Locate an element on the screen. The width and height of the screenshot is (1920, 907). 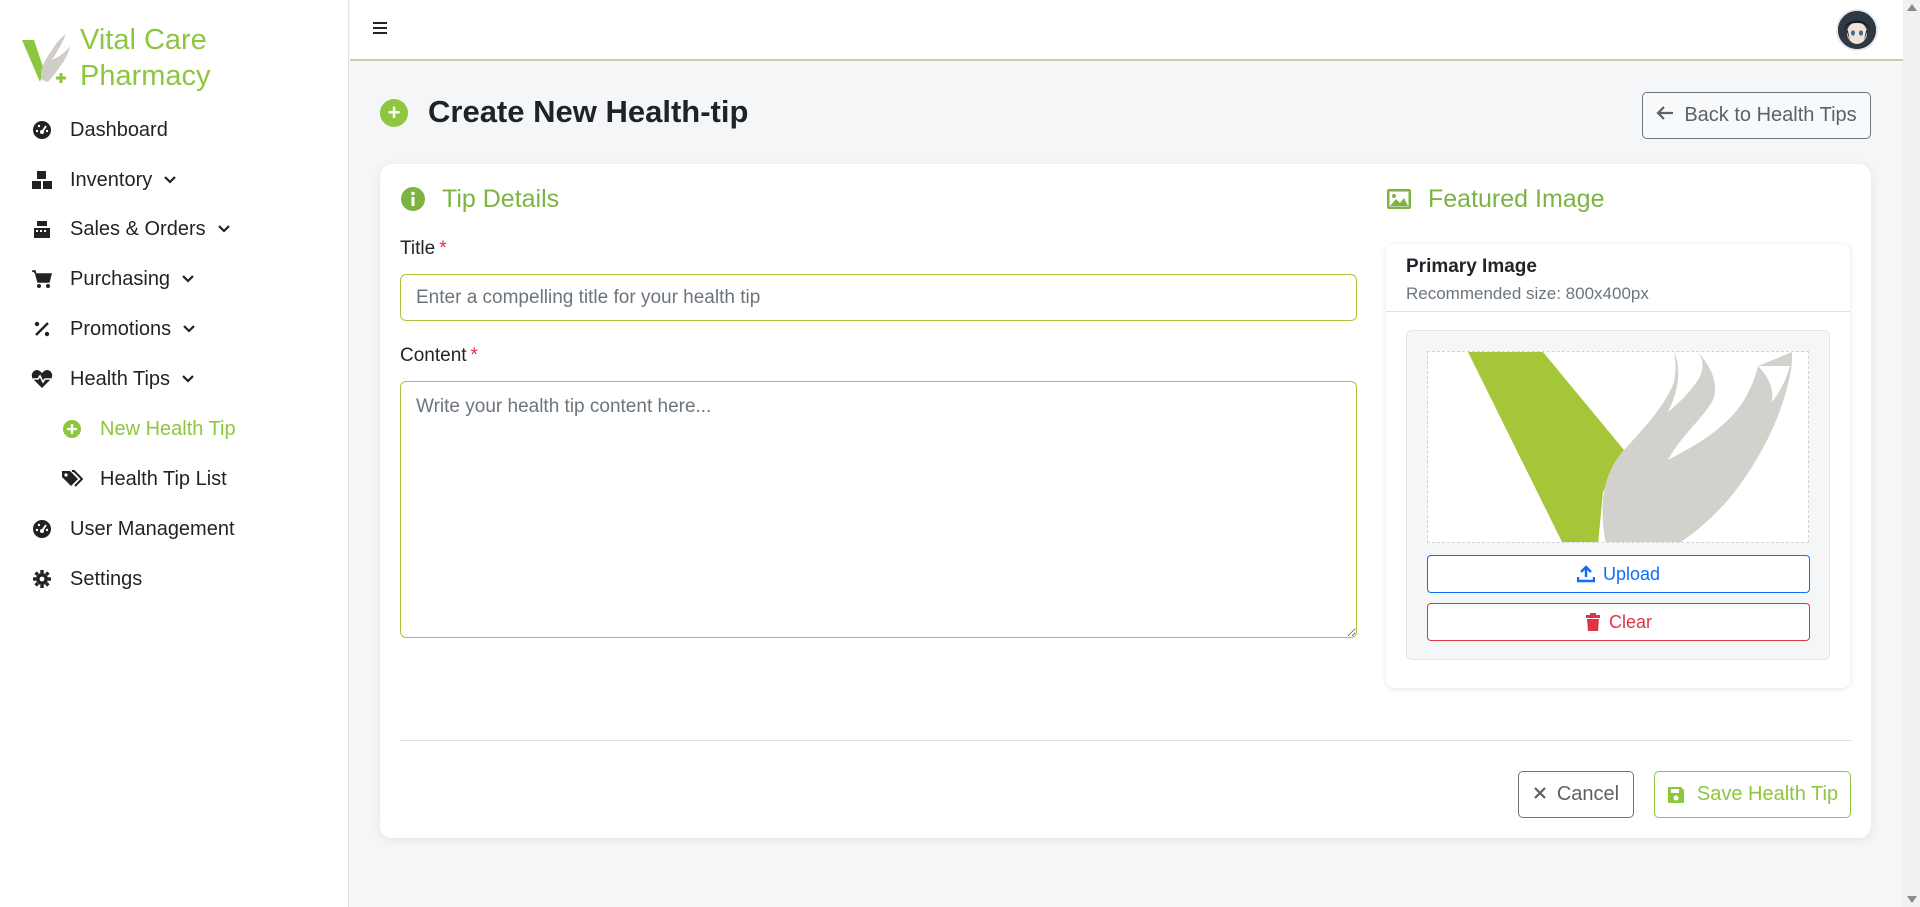
scroll-down-arrow-icon is located at coordinates (1912, 899).